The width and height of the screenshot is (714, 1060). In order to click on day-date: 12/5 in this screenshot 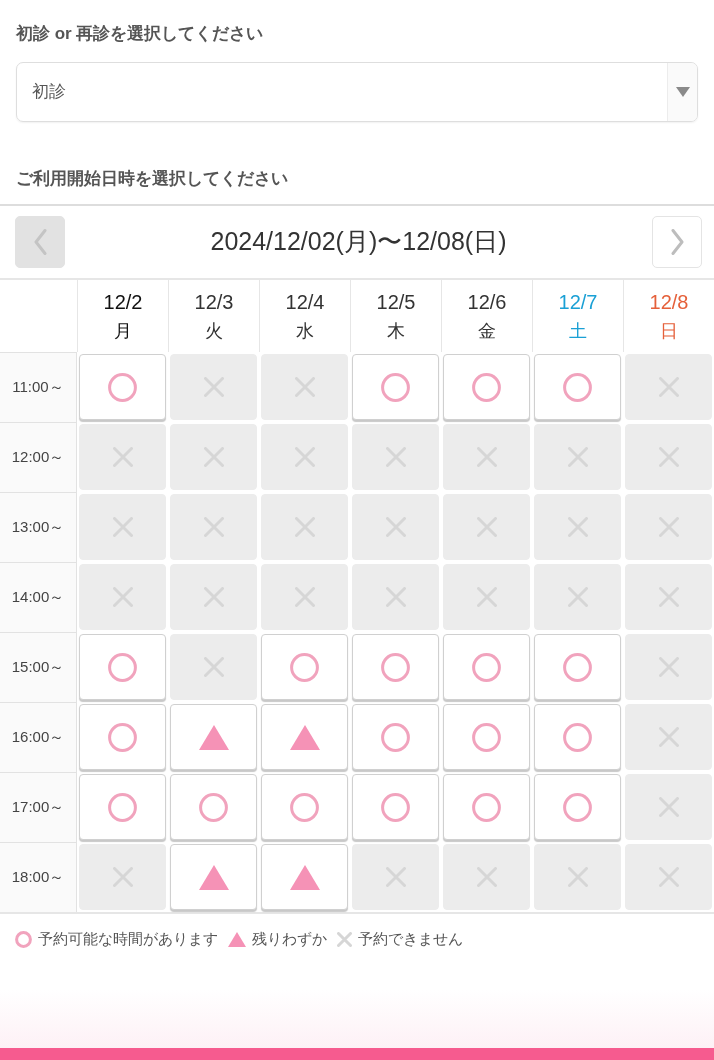, I will do `click(396, 302)`.